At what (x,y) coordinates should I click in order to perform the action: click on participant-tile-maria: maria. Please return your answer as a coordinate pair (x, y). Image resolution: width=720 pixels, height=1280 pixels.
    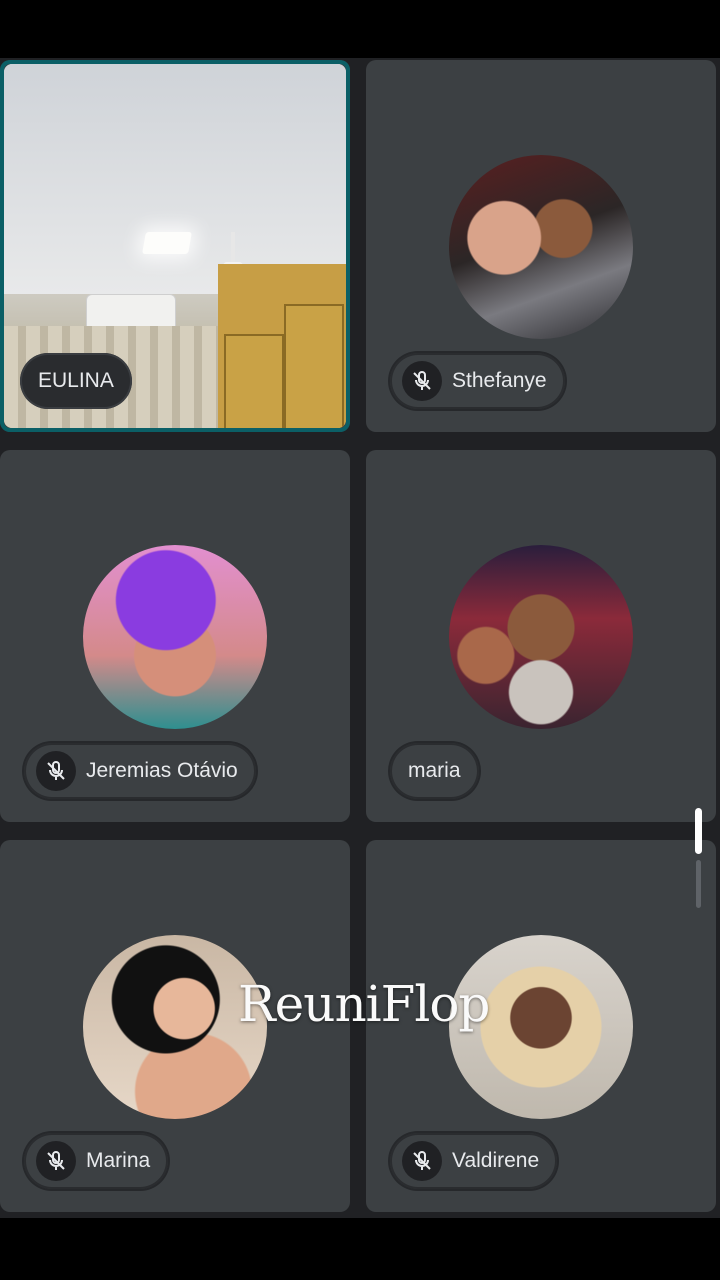
    Looking at the image, I should click on (541, 636).